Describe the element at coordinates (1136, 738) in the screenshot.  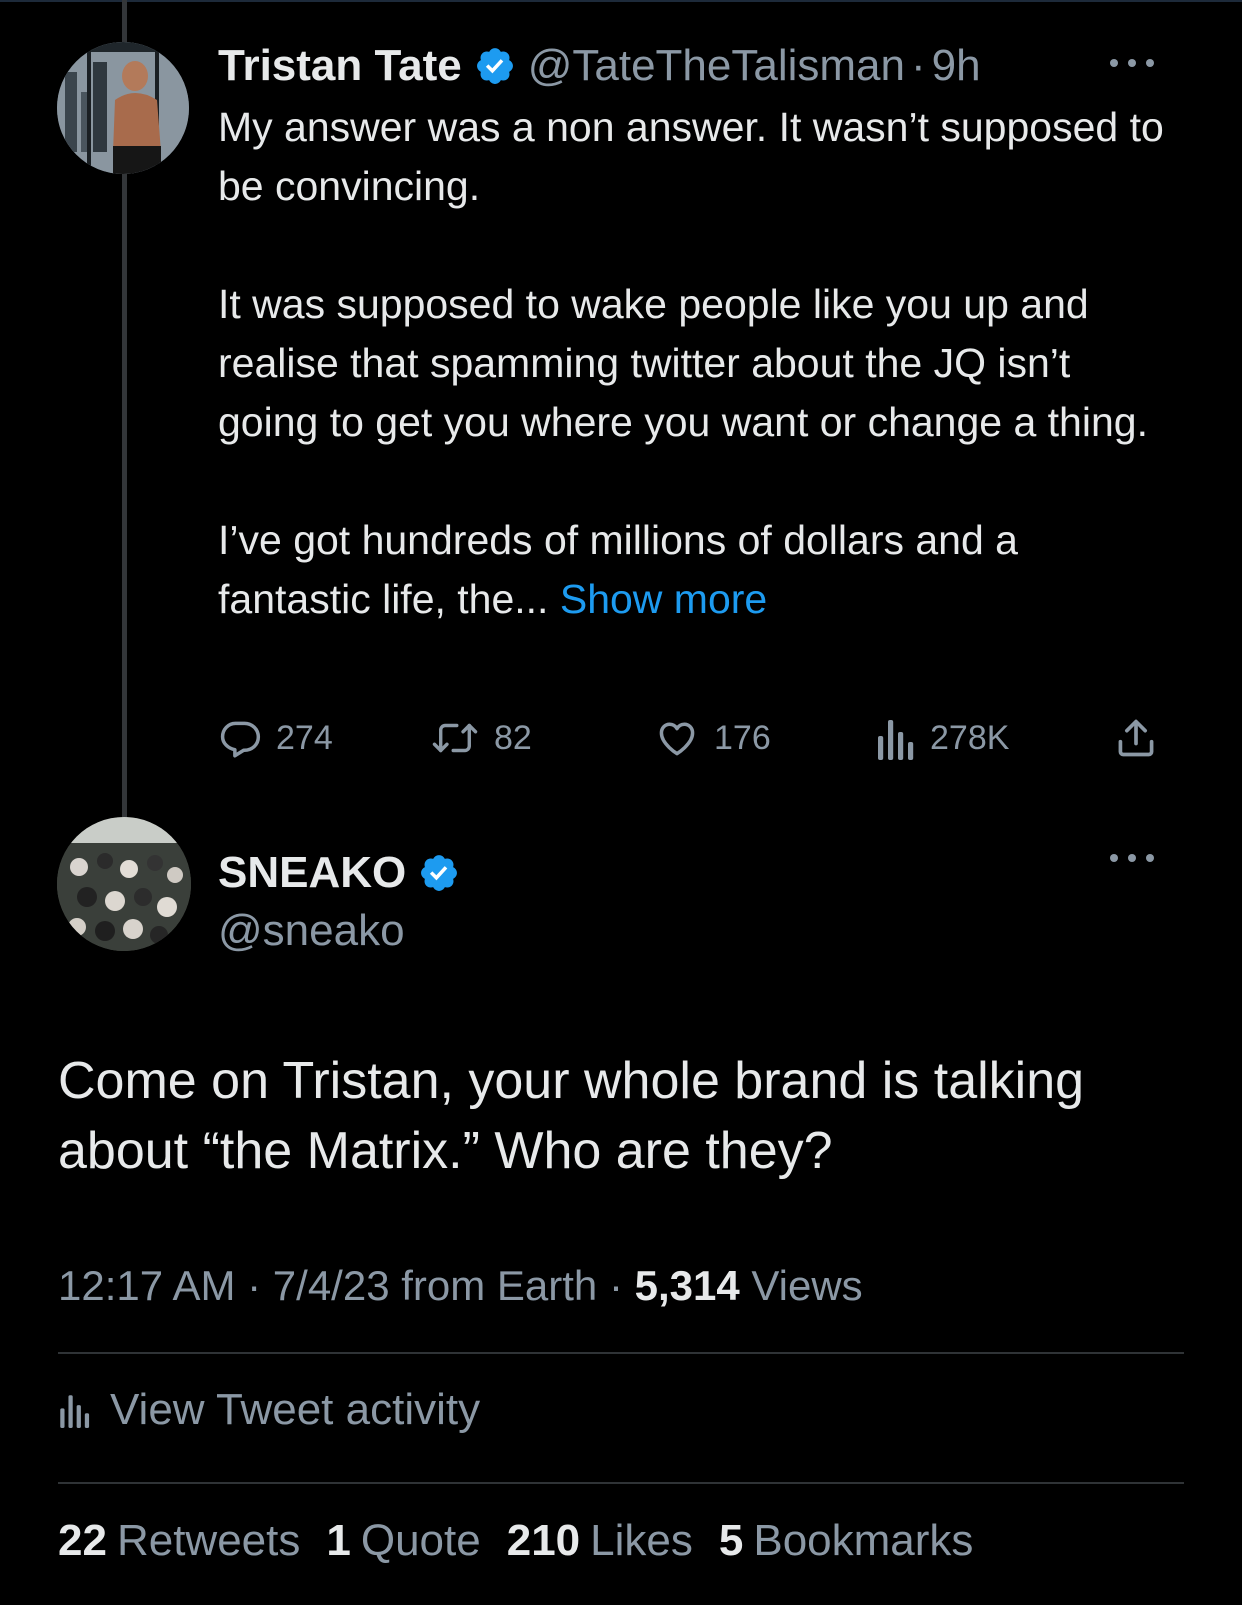
I see `share-icon` at that location.